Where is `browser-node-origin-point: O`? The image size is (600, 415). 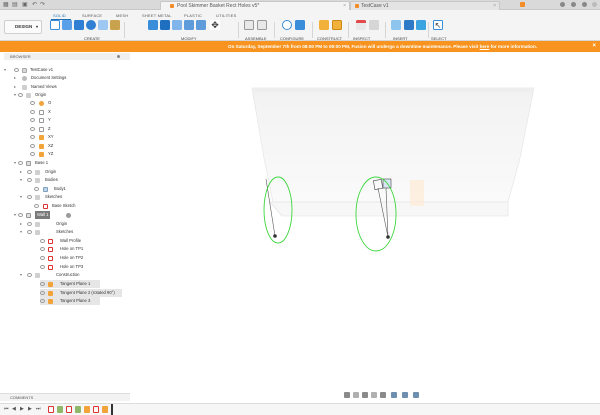
browser-node-origin-point: O is located at coordinates (56, 103).